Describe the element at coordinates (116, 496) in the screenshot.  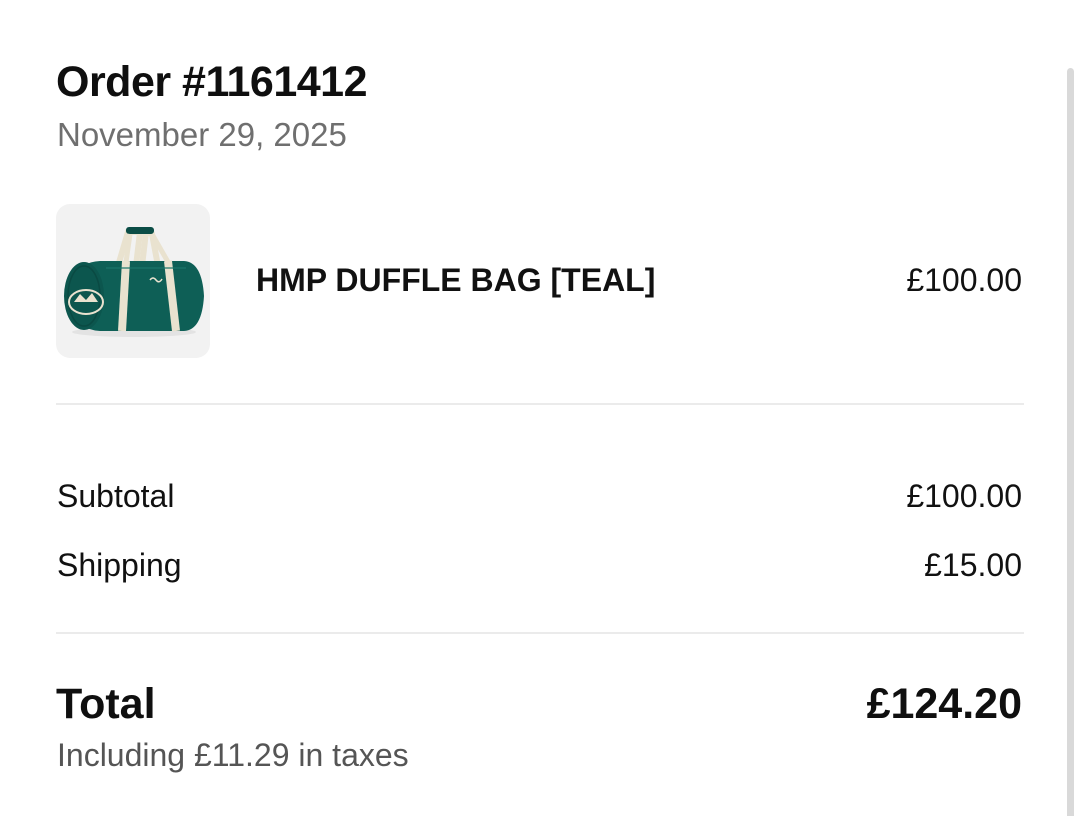
I see `subtotal-label: Subtotal` at that location.